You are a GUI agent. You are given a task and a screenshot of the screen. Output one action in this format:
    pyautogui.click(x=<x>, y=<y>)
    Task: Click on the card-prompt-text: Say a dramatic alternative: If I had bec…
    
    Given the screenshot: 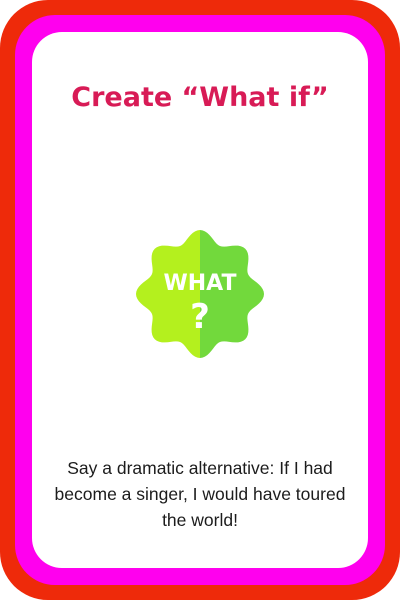 What is the action you would take?
    pyautogui.click(x=200, y=494)
    